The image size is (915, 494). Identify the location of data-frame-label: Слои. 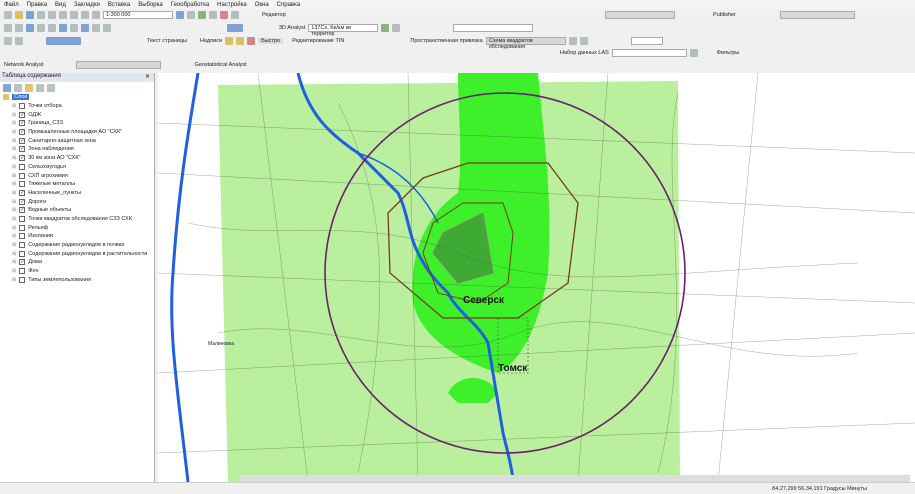
(21, 97).